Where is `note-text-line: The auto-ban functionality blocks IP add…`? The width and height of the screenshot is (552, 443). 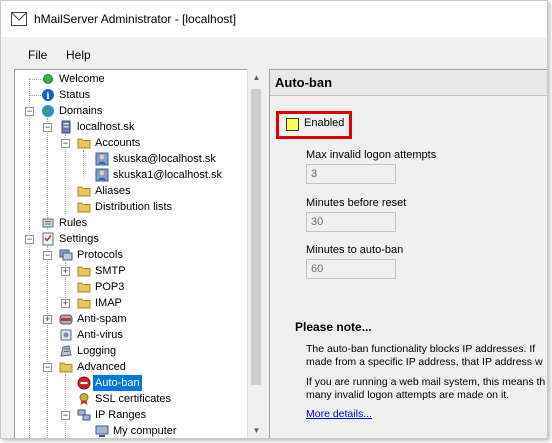 note-text-line: The auto-ban functionality blocks IP add… is located at coordinates (421, 349).